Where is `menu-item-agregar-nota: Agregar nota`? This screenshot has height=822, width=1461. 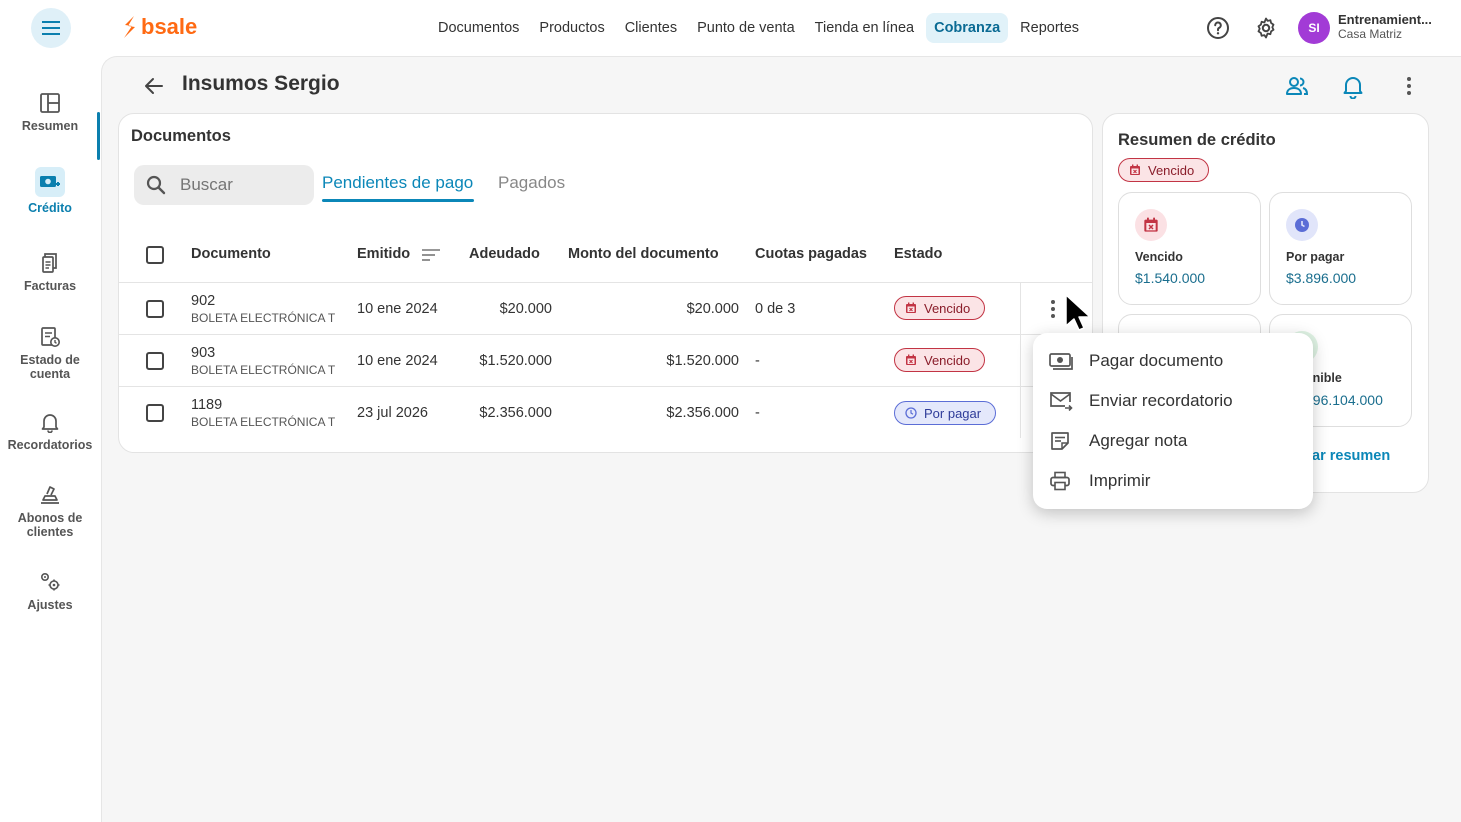
menu-item-agregar-nota: Agregar nota is located at coordinates (1173, 441).